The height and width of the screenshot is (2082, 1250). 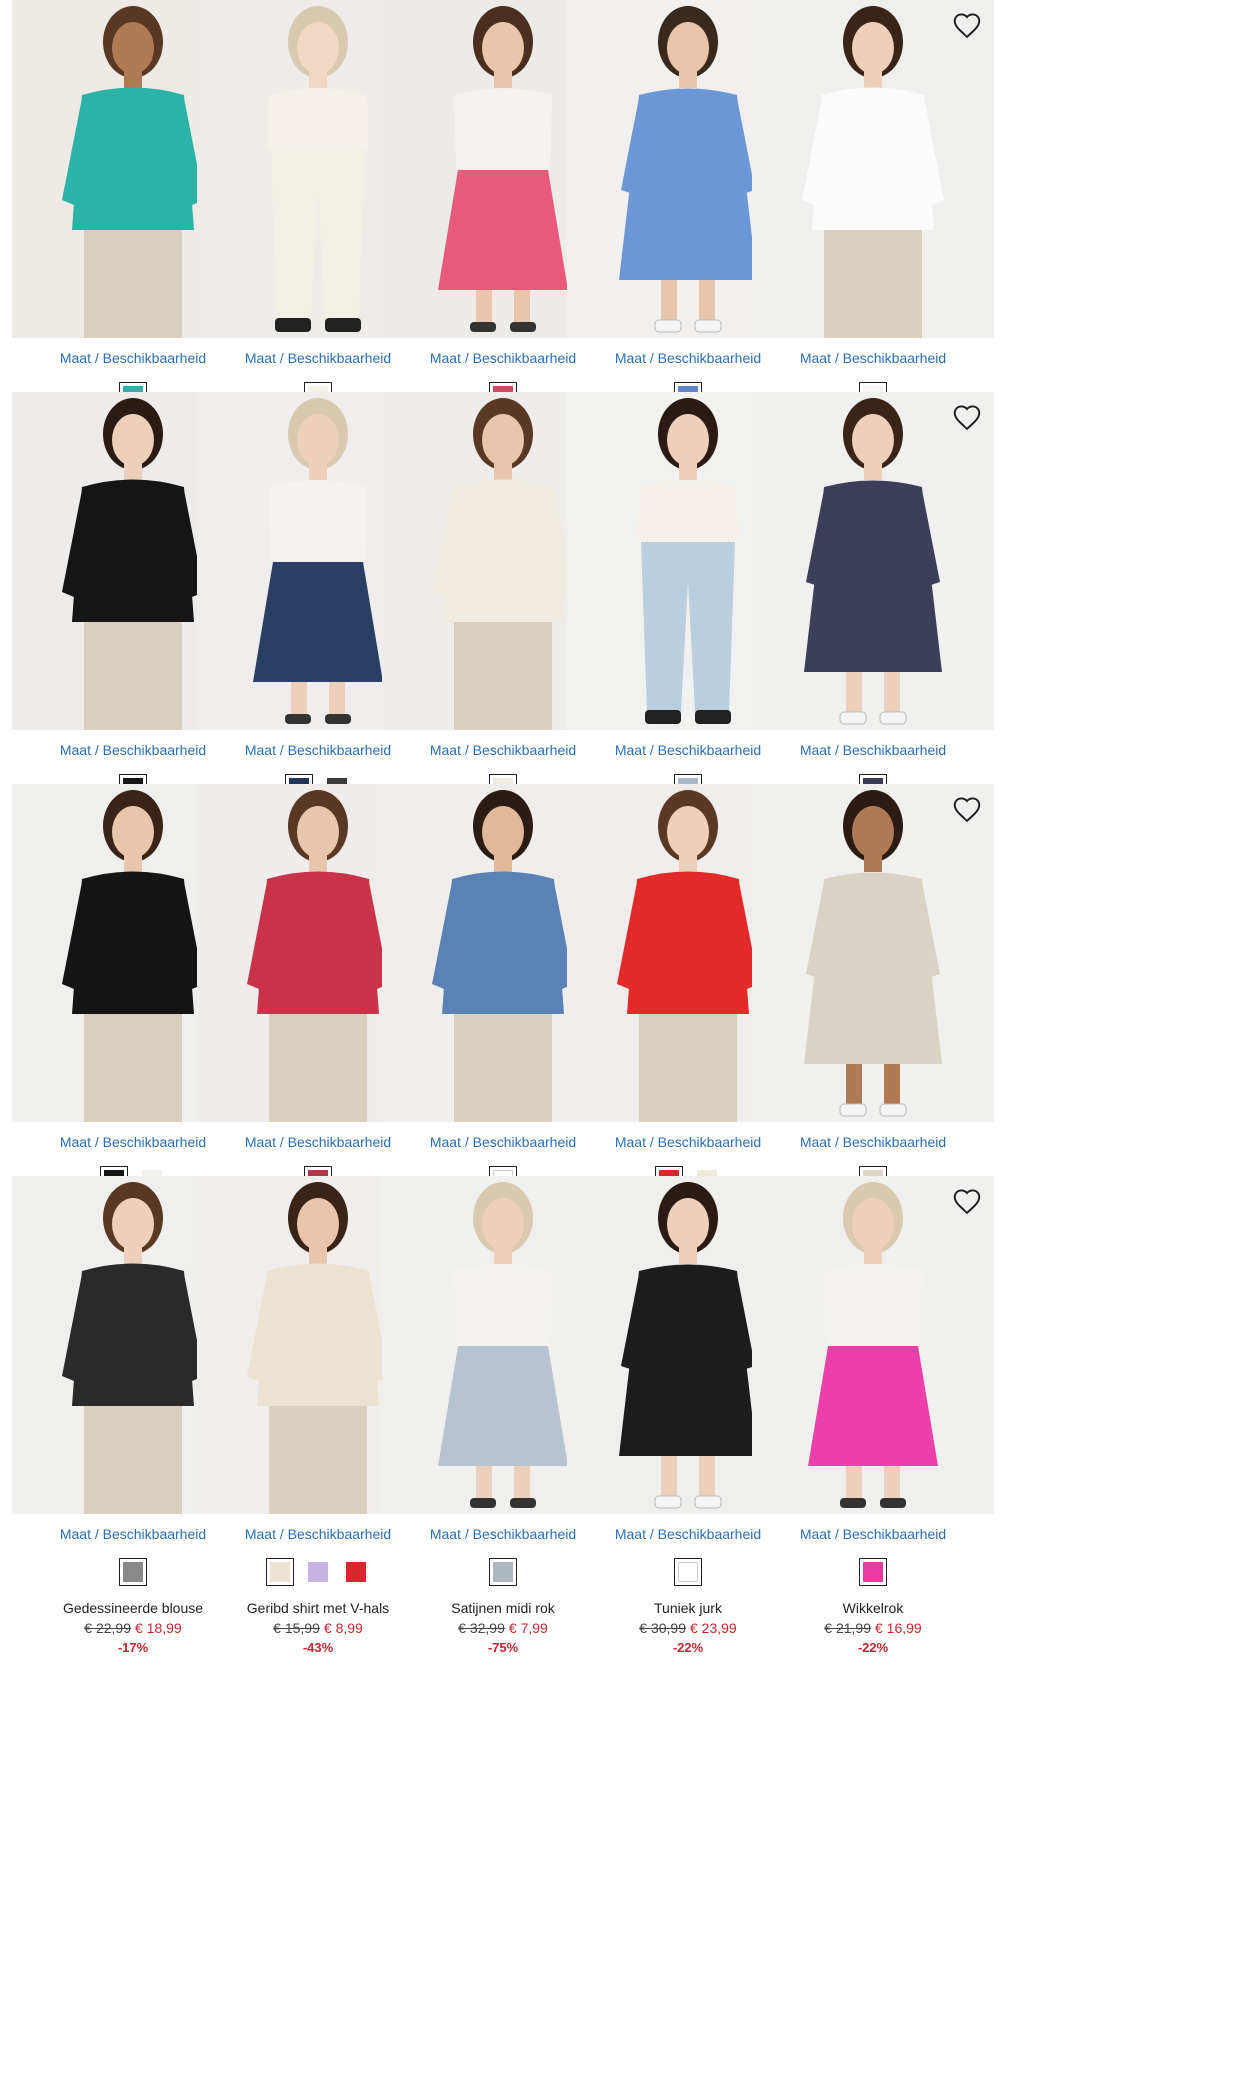 What do you see at coordinates (107, 1628) in the screenshot?
I see `old-price: € 22,99` at bounding box center [107, 1628].